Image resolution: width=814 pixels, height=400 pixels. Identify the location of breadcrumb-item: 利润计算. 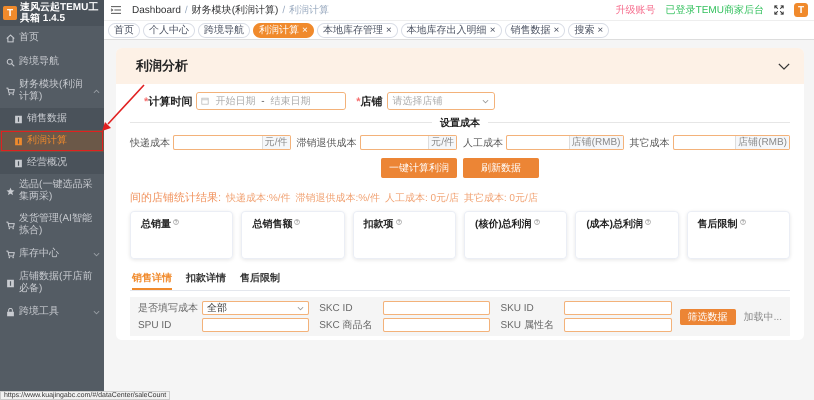
(309, 10).